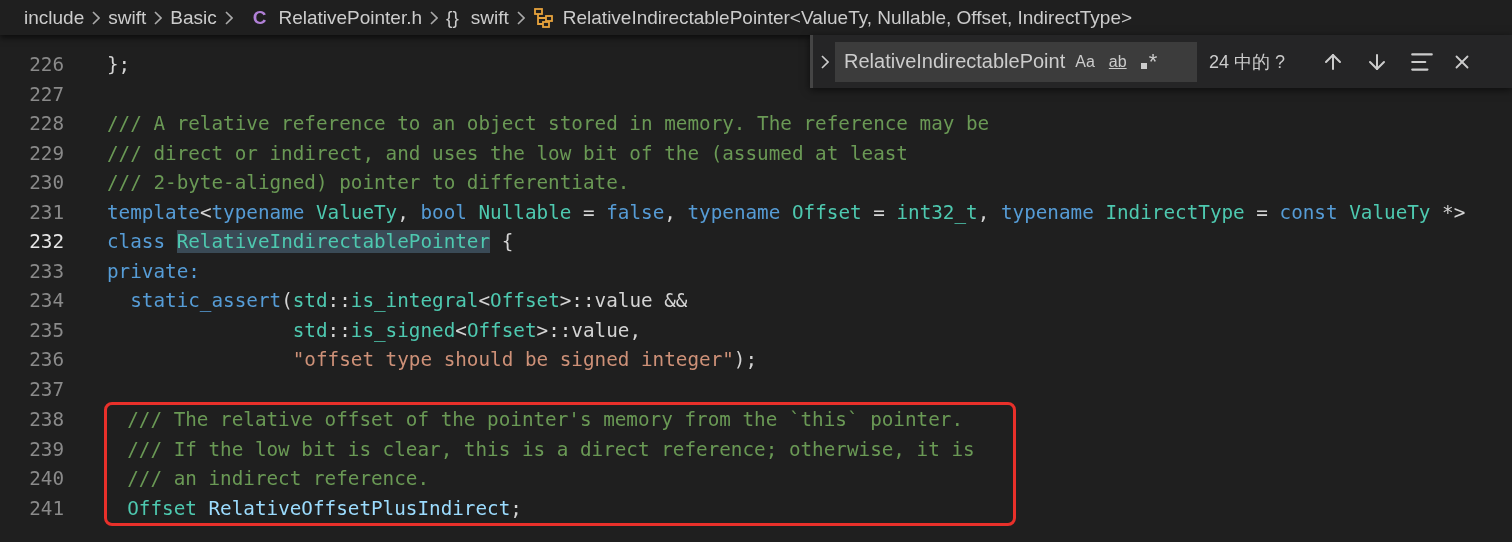 This screenshot has width=1512, height=542. I want to click on line-number: 236, so click(46, 360).